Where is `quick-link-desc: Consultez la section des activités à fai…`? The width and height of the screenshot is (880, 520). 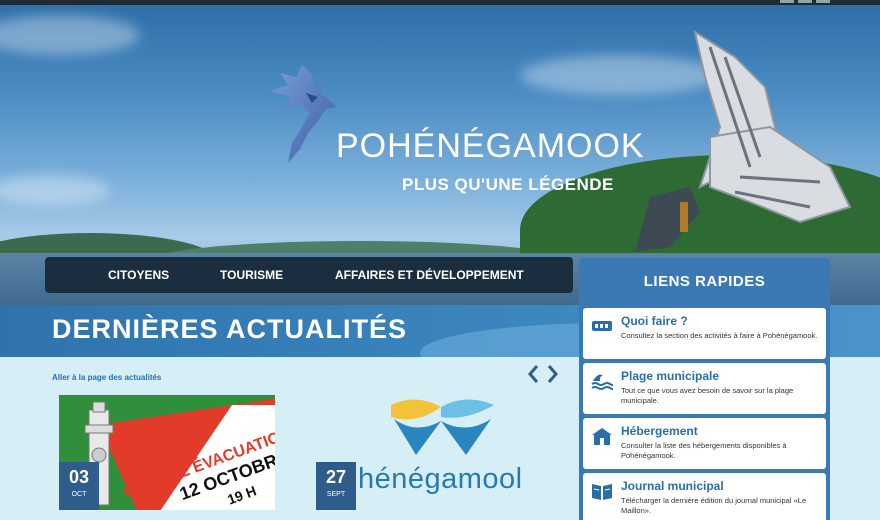
quick-link-desc: Consultez la section des activités à fai… is located at coordinates (719, 335).